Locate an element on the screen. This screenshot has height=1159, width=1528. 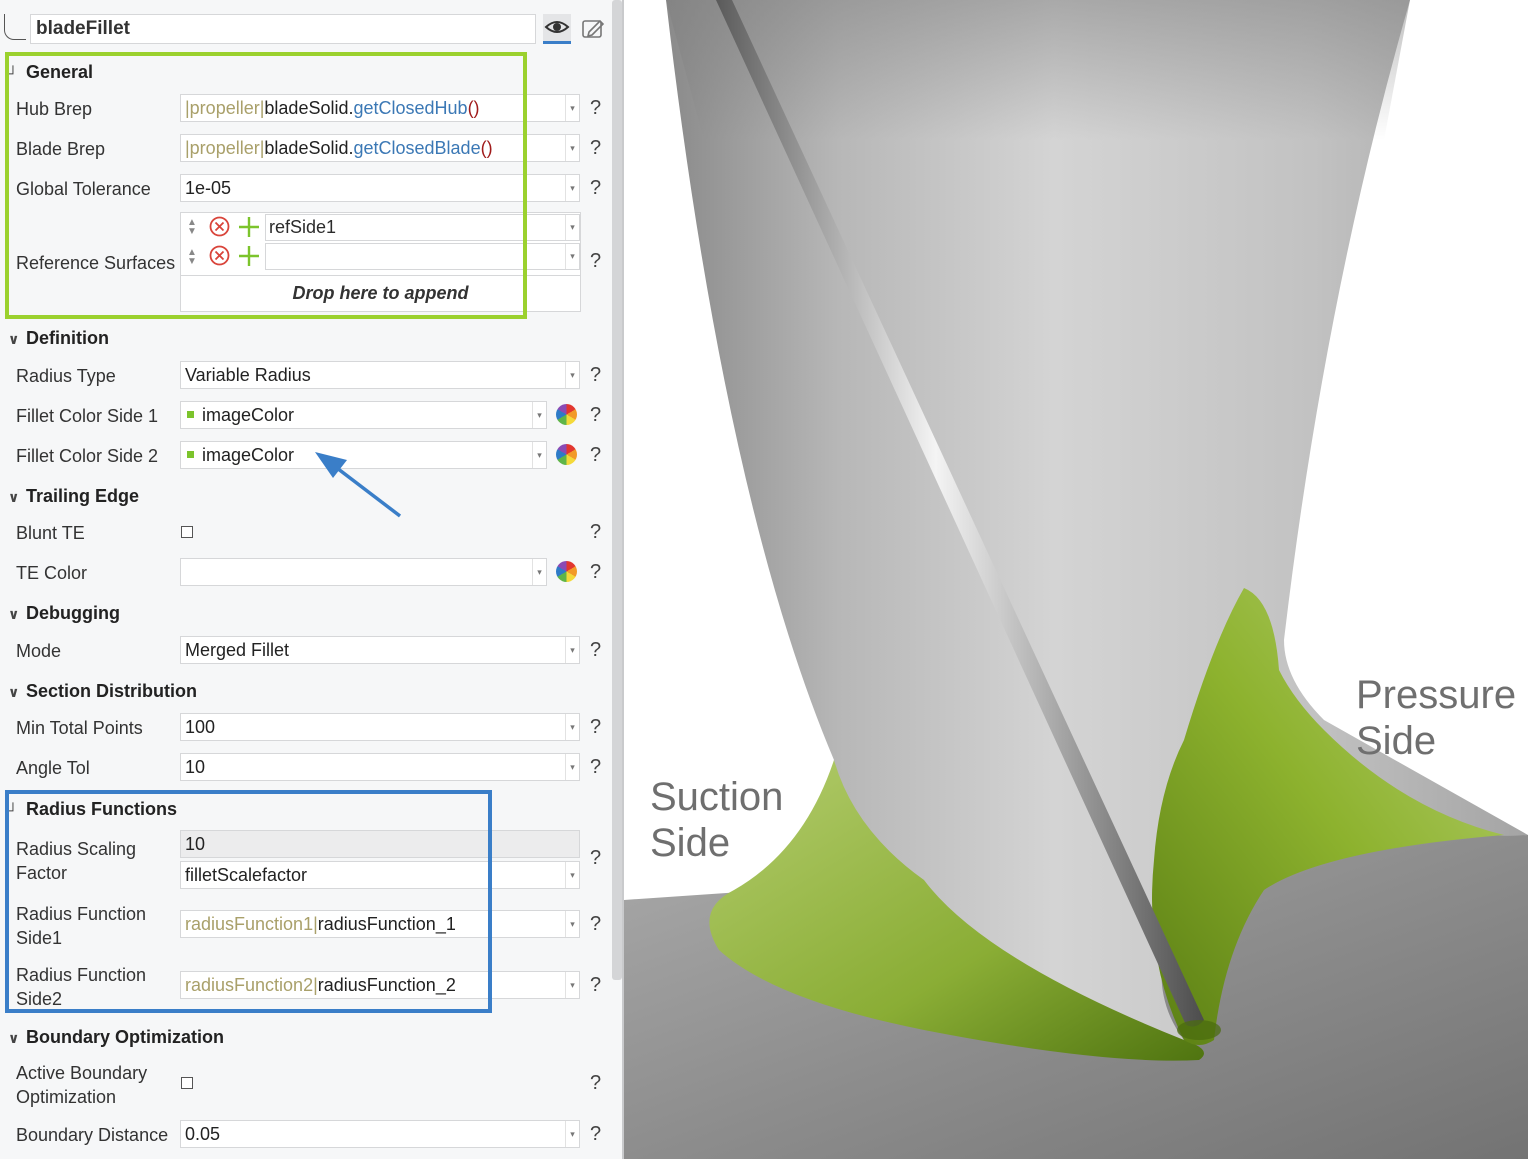
min-total-points-field: 100 ▾ is located at coordinates (380, 727).